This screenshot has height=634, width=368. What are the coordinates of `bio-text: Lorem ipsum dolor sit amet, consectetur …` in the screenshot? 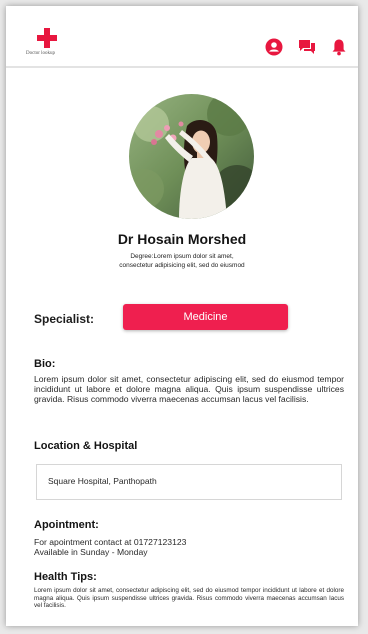 It's located at (189, 389).